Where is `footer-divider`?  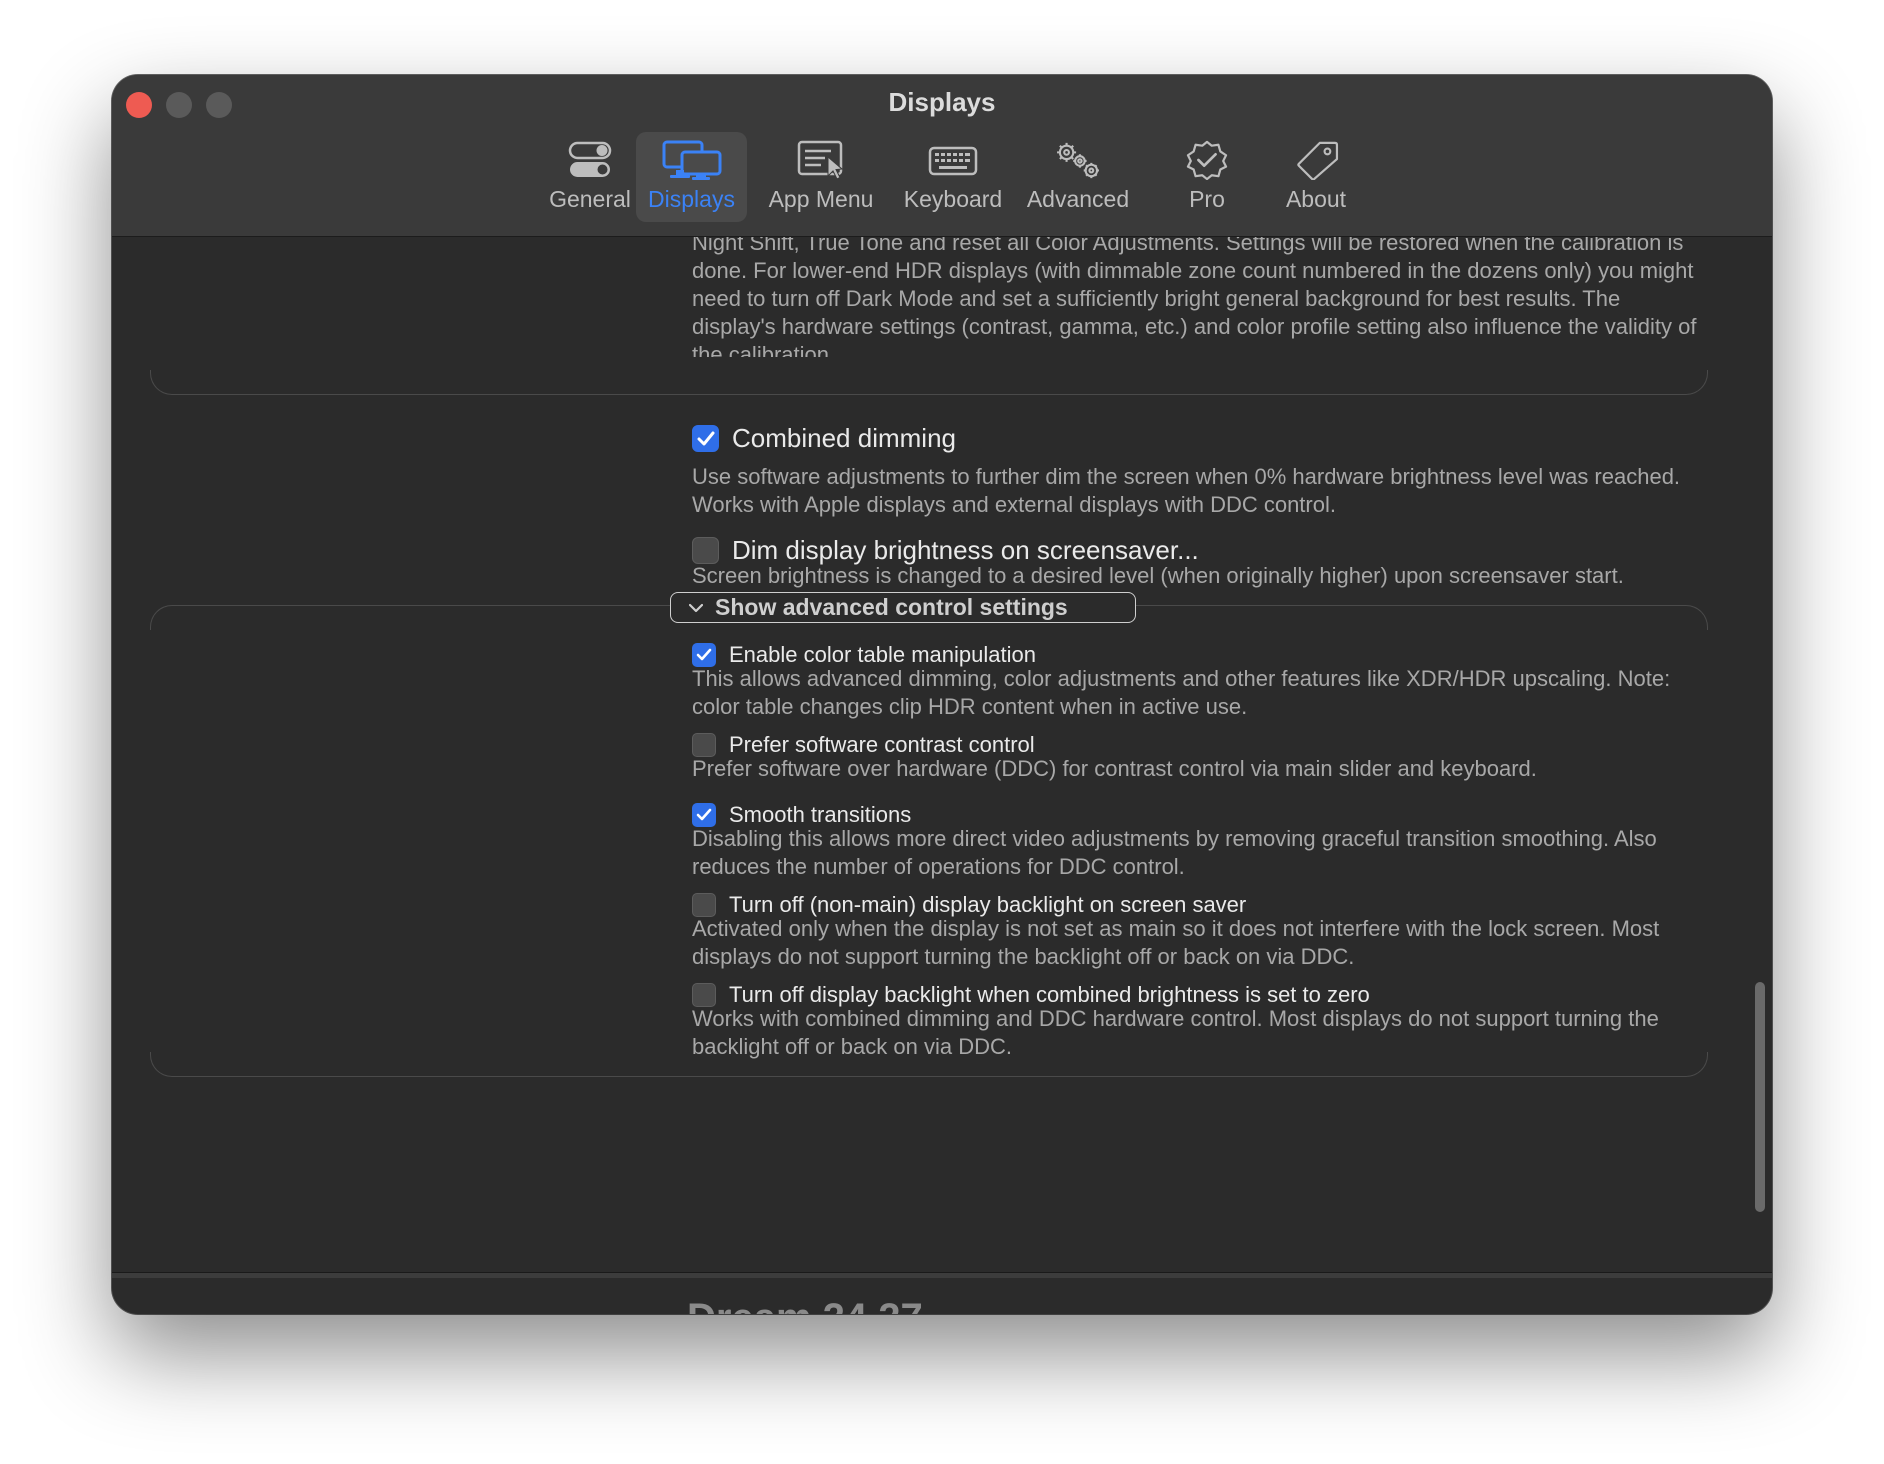 footer-divider is located at coordinates (942, 1275).